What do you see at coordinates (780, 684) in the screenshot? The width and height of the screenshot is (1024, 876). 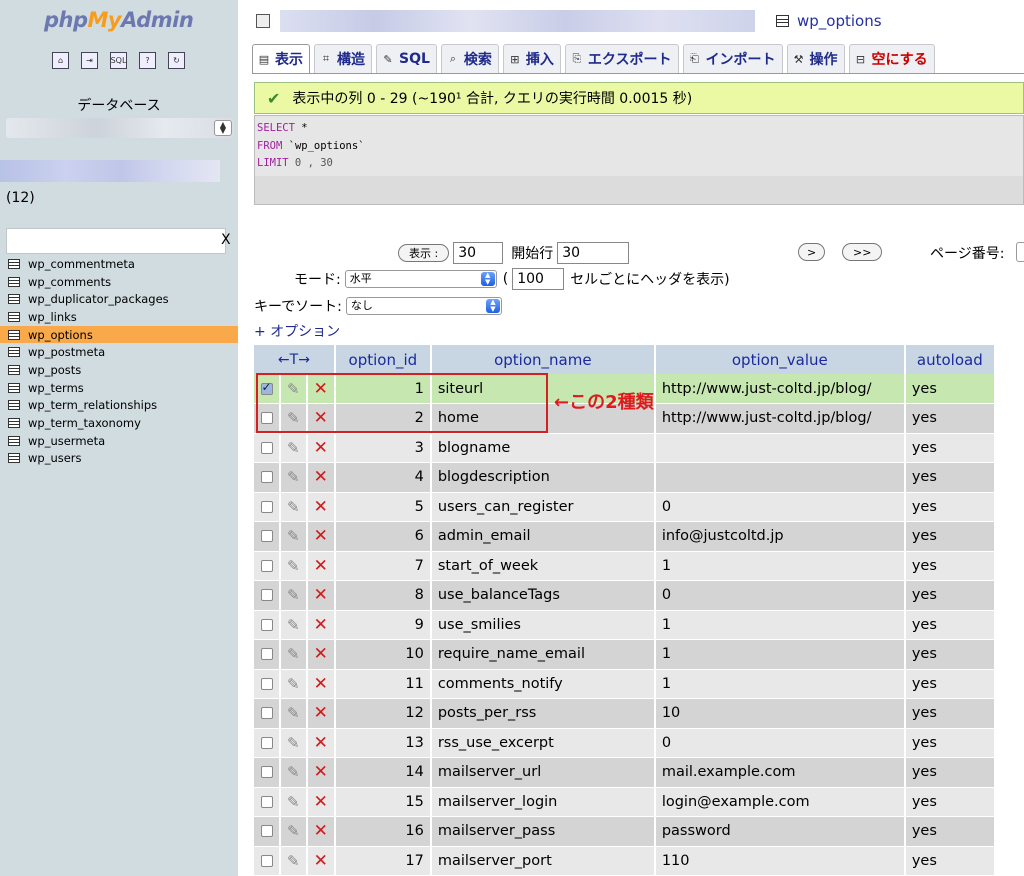 I see `cell-option-value: 1` at bounding box center [780, 684].